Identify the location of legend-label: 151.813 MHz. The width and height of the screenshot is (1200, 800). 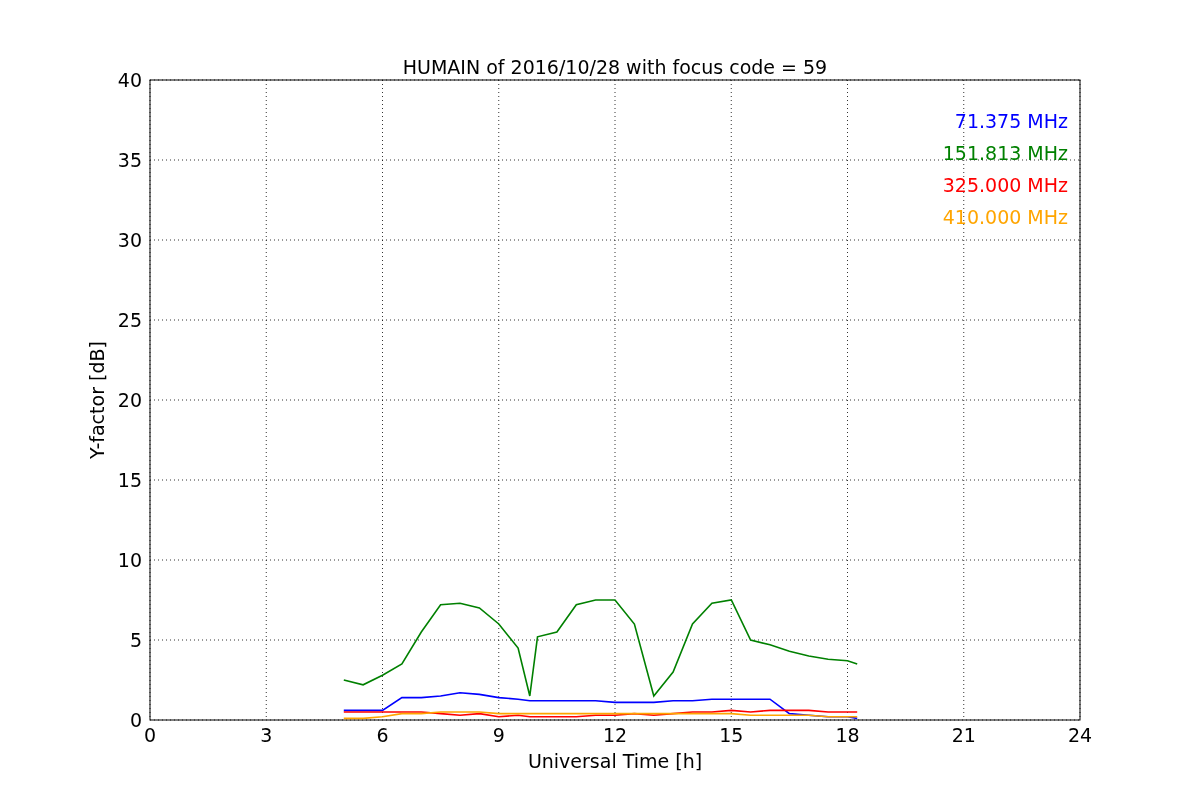
(1005, 153).